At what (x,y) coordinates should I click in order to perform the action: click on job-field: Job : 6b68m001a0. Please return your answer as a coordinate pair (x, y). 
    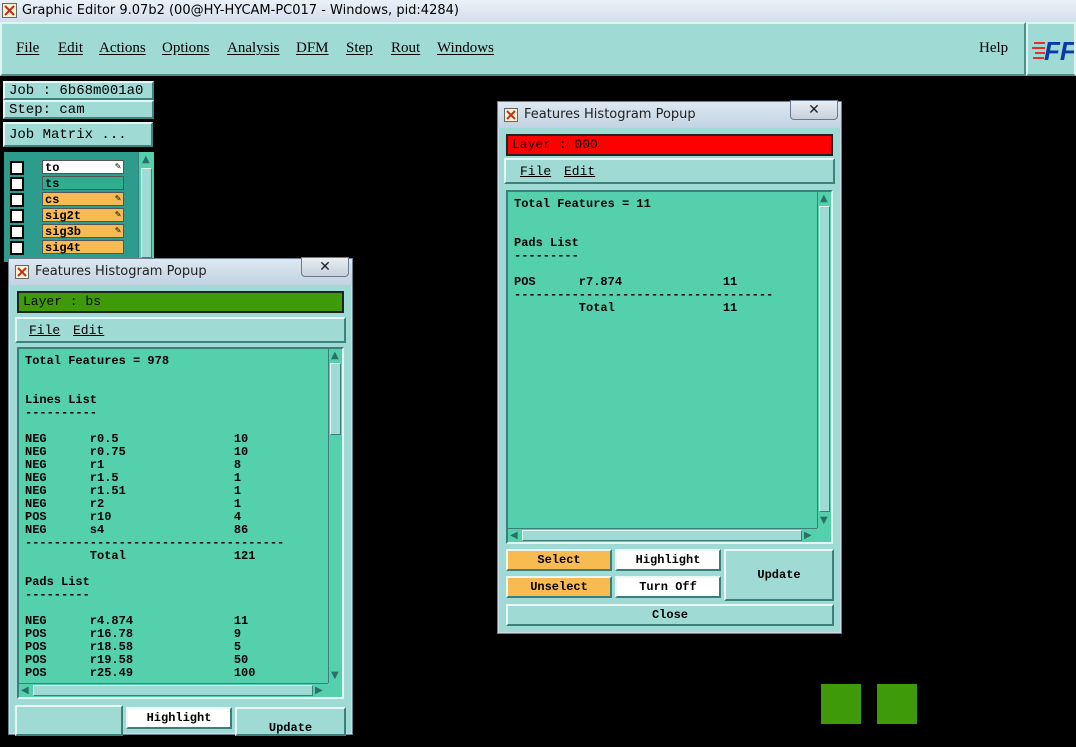
    Looking at the image, I should click on (78, 90).